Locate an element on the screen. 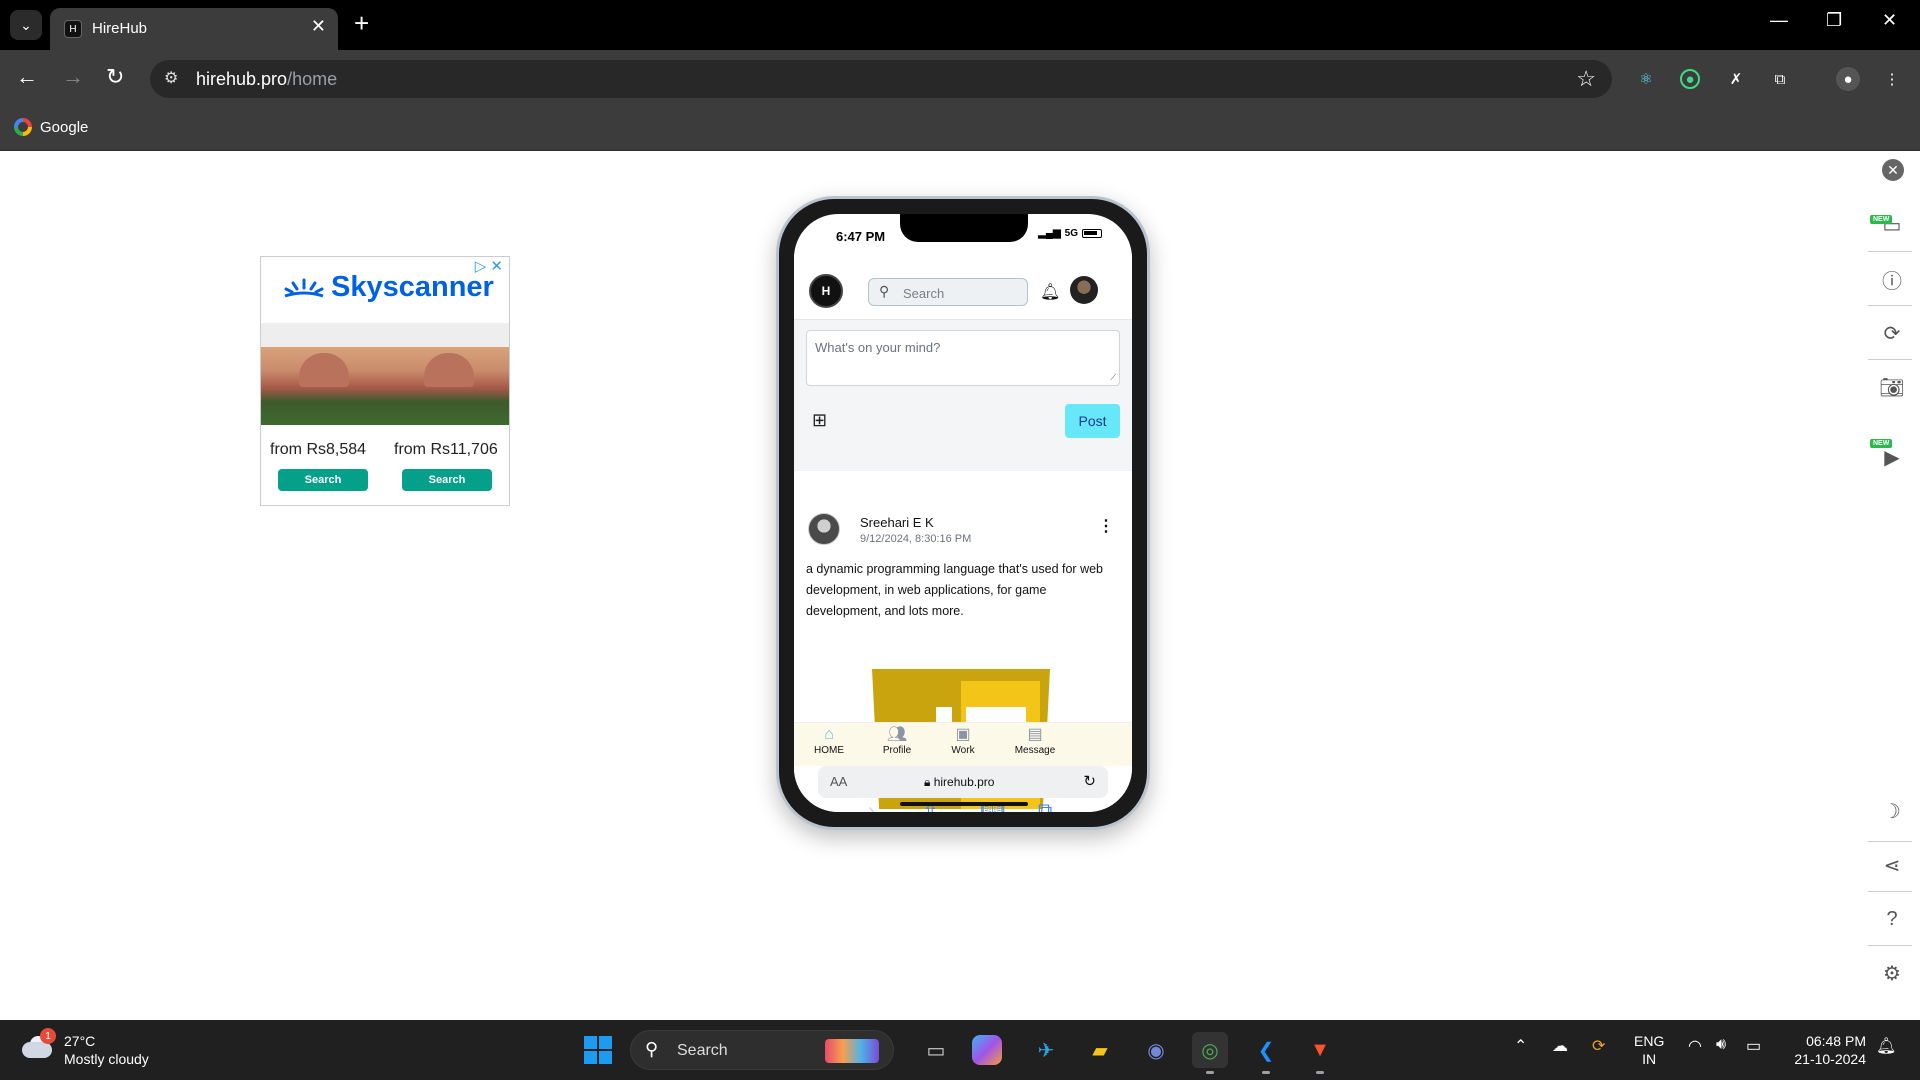  home-indicator is located at coordinates (964, 804).